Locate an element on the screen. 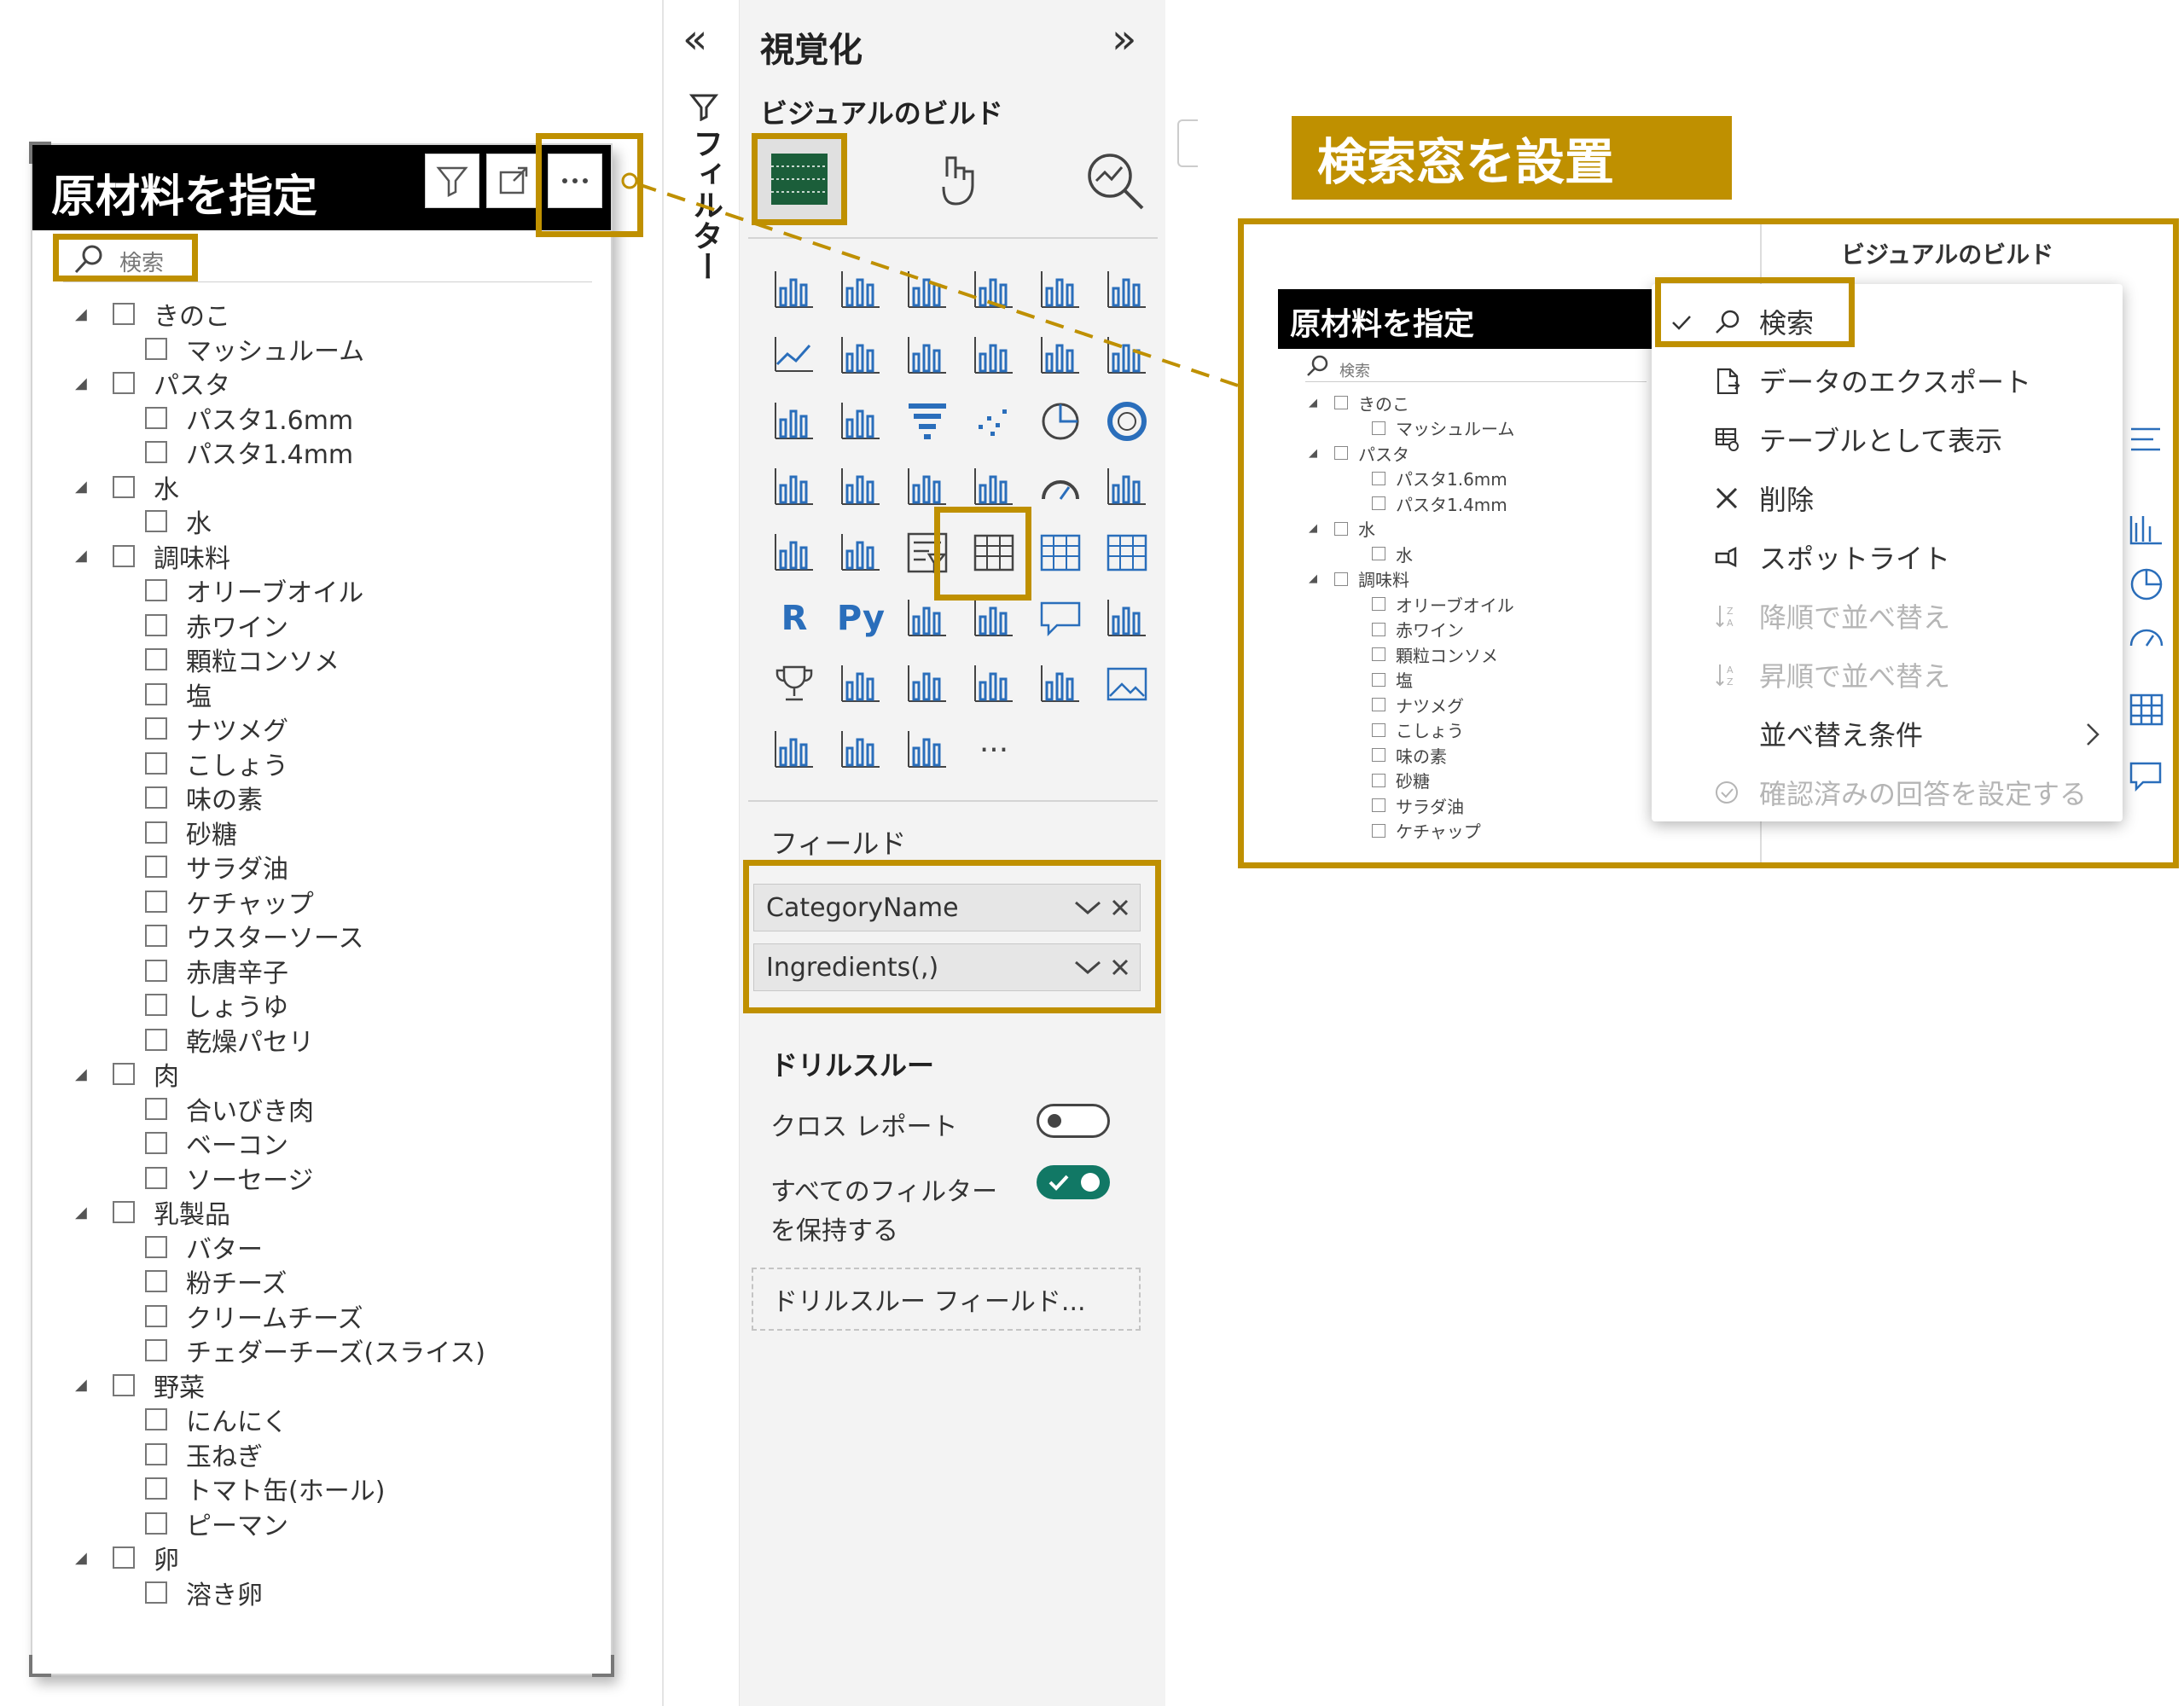 This screenshot has width=2184, height=1706. mini-tree-item: ケチャップ is located at coordinates (1426, 831).